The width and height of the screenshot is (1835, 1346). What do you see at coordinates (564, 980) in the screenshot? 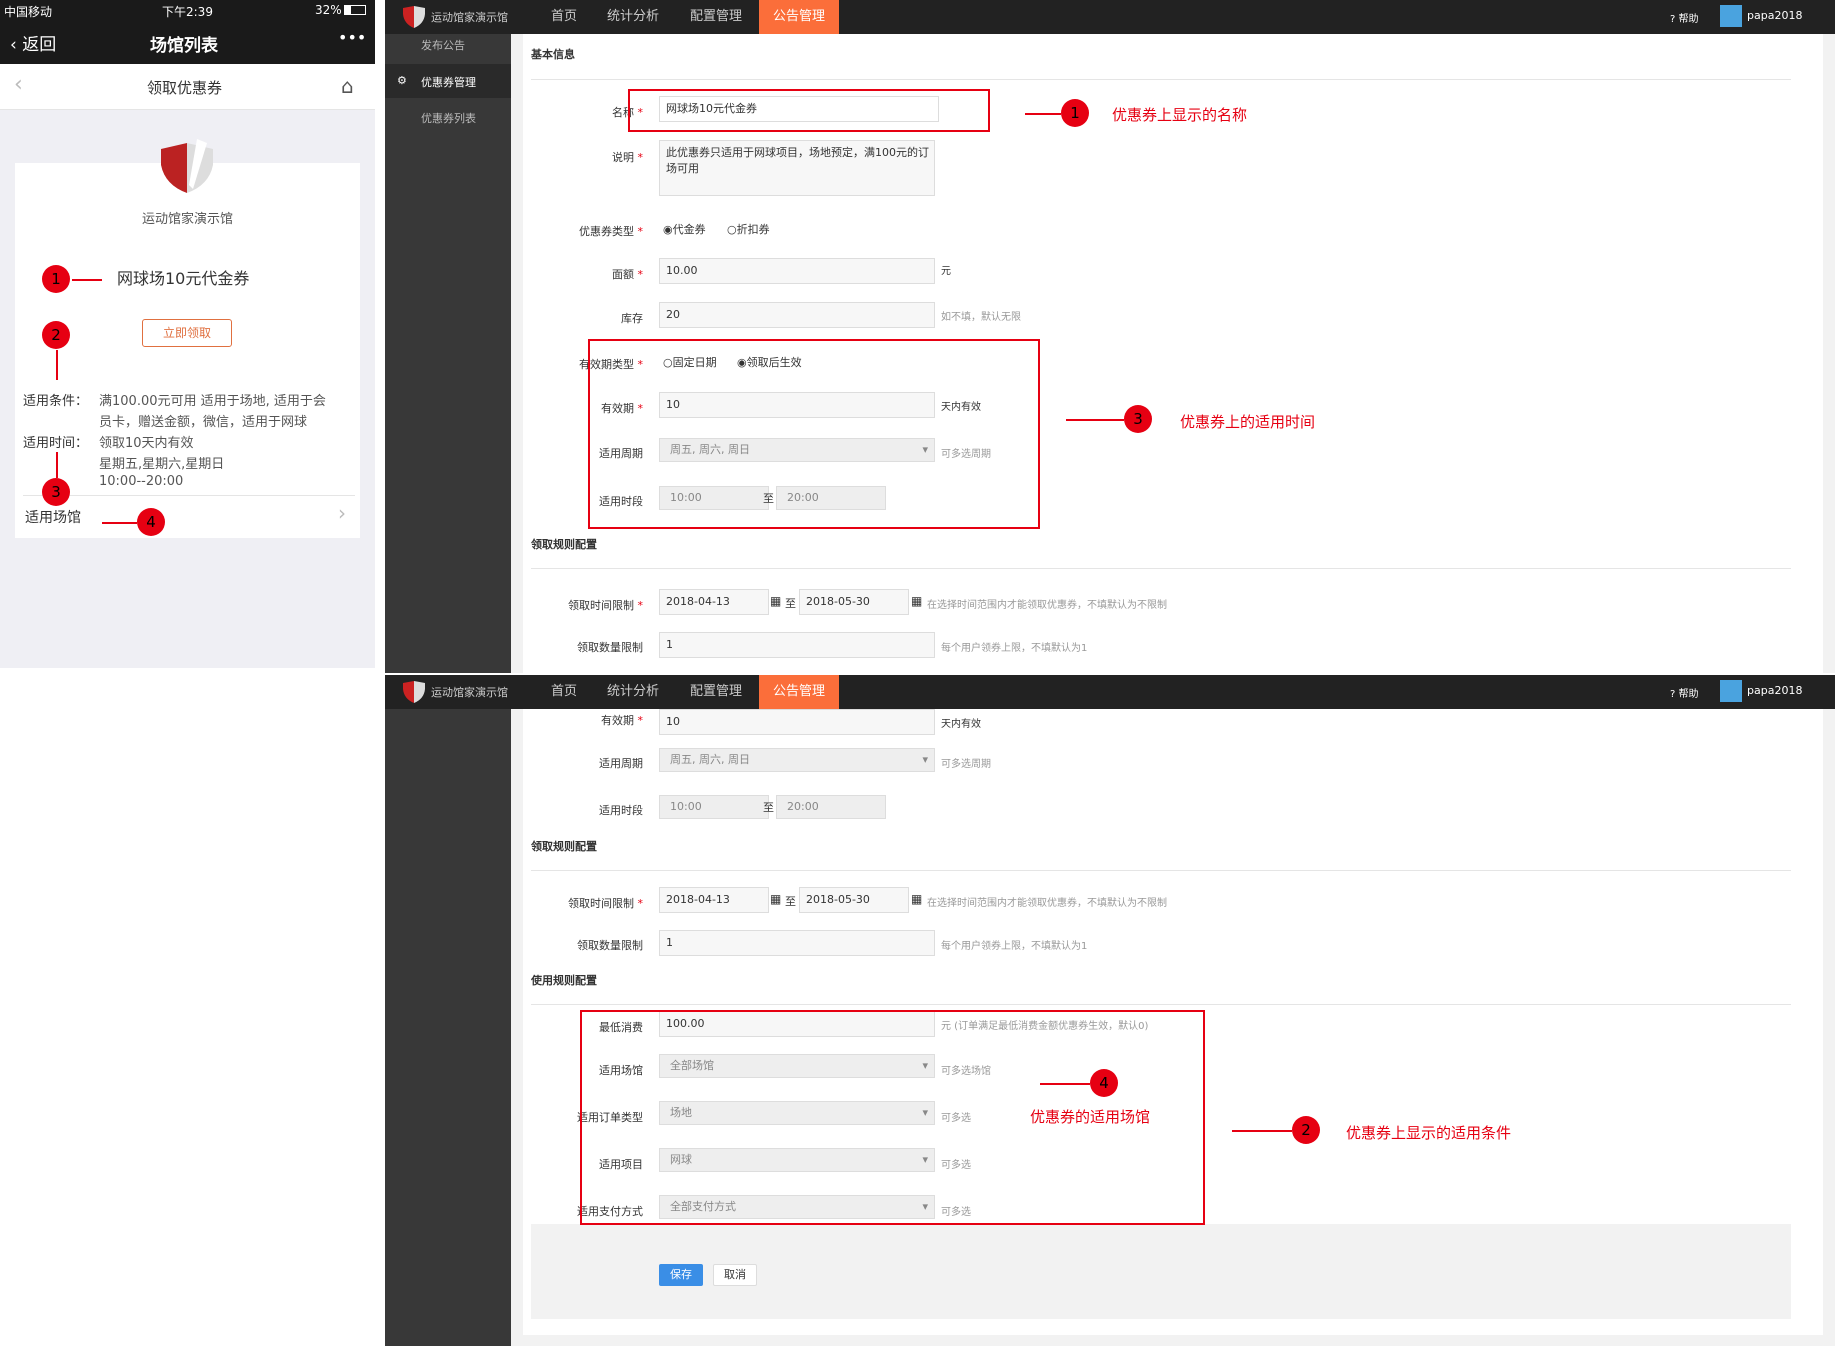
I see `section-use: 使用规则配置` at bounding box center [564, 980].